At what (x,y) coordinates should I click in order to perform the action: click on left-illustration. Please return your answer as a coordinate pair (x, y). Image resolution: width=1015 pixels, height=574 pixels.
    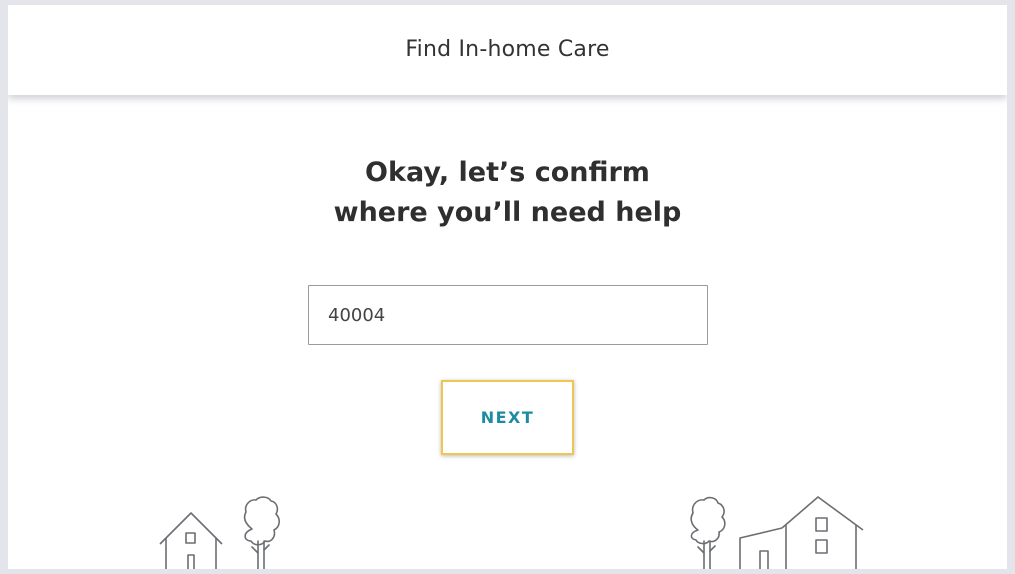
    Looking at the image, I should click on (219, 532).